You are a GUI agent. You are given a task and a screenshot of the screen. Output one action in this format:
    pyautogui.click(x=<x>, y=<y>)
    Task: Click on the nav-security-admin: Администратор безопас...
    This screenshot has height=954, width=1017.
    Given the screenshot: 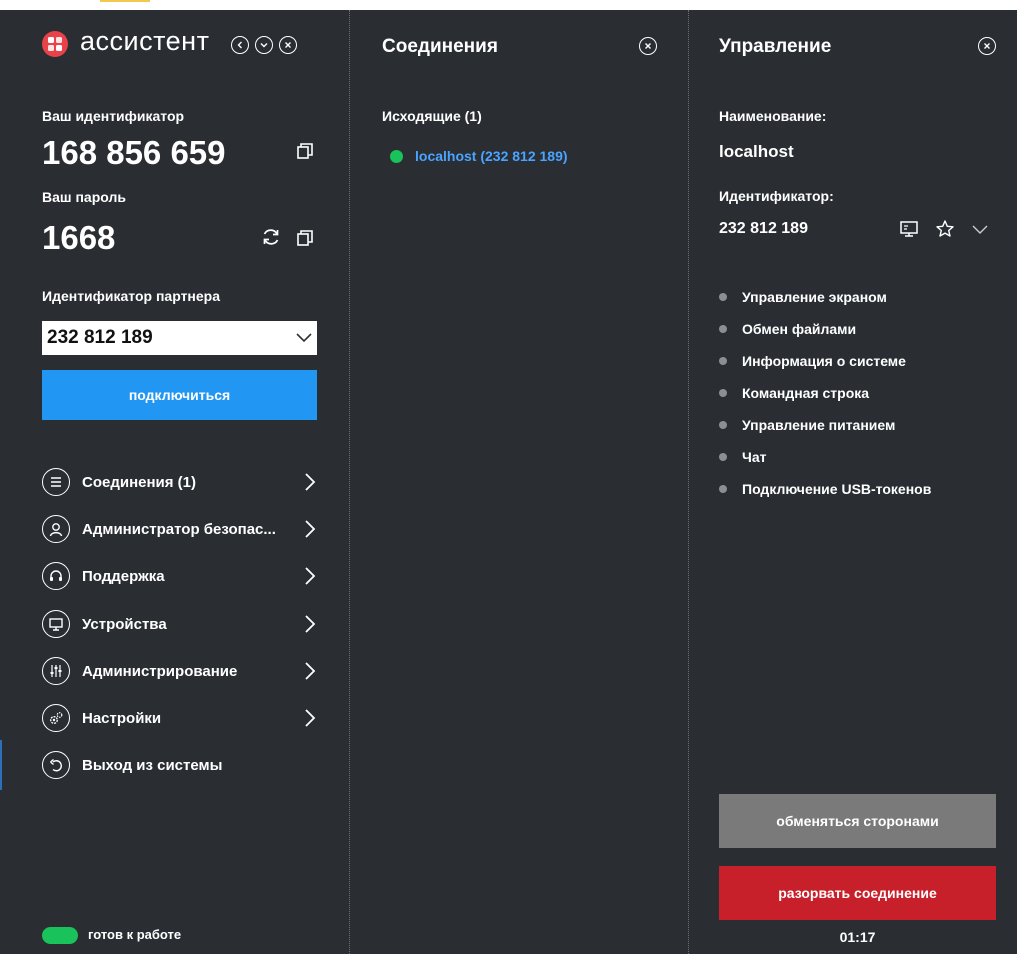 What is the action you would take?
    pyautogui.click(x=182, y=529)
    